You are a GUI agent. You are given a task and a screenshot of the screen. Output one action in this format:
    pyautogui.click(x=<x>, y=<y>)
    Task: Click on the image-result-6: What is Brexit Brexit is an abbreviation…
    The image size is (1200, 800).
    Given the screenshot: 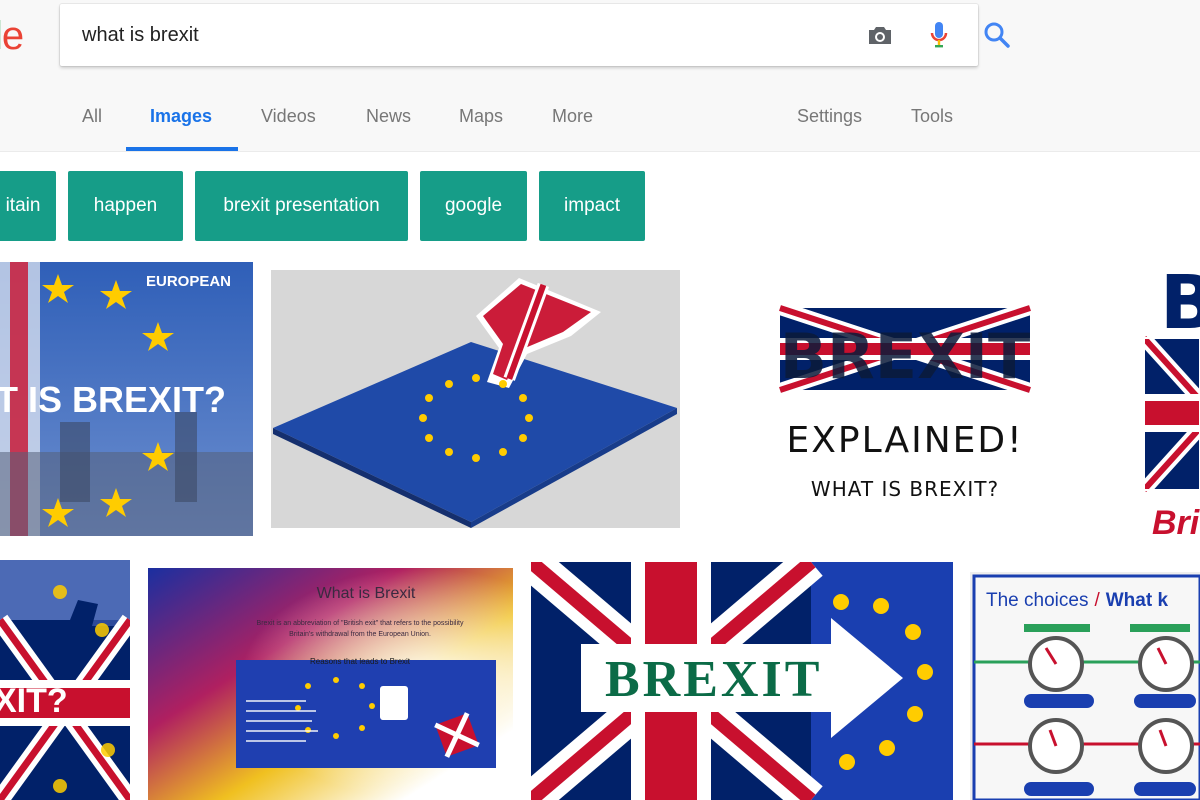 What is the action you would take?
    pyautogui.click(x=330, y=684)
    